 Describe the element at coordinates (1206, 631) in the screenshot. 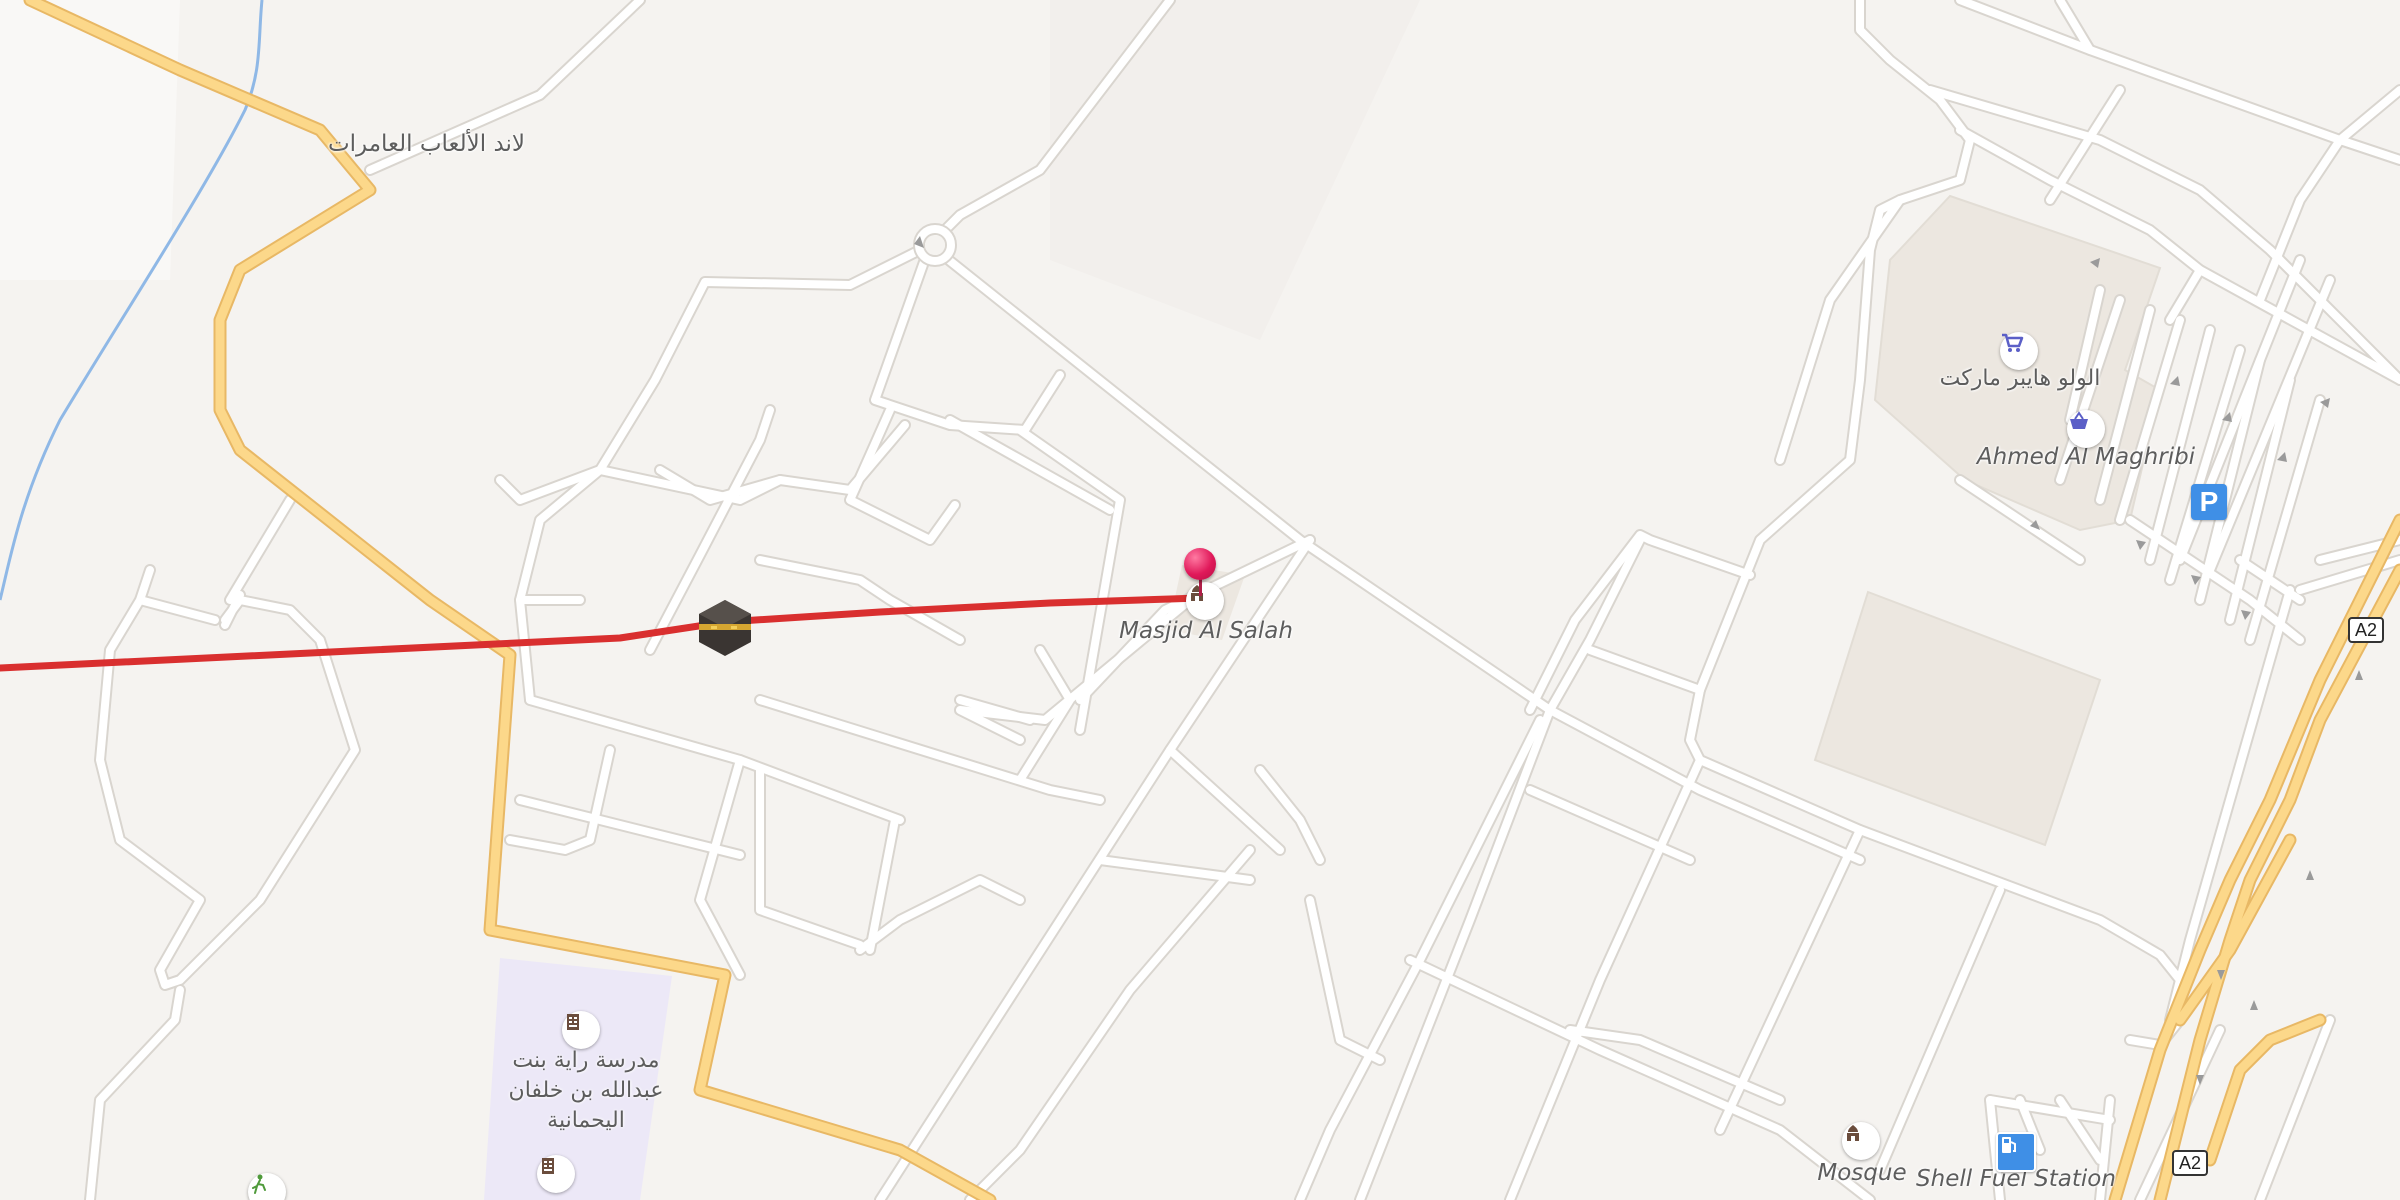

I see `mosque-label: Masjid Al Salah` at that location.